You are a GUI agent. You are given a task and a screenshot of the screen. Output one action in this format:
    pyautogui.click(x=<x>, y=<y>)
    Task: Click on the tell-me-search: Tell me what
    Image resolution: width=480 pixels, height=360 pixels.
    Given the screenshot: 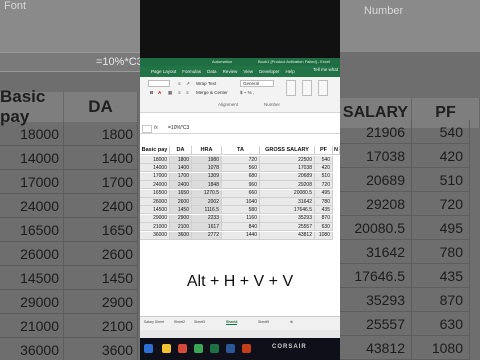 What is the action you would take?
    pyautogui.click(x=325, y=69)
    